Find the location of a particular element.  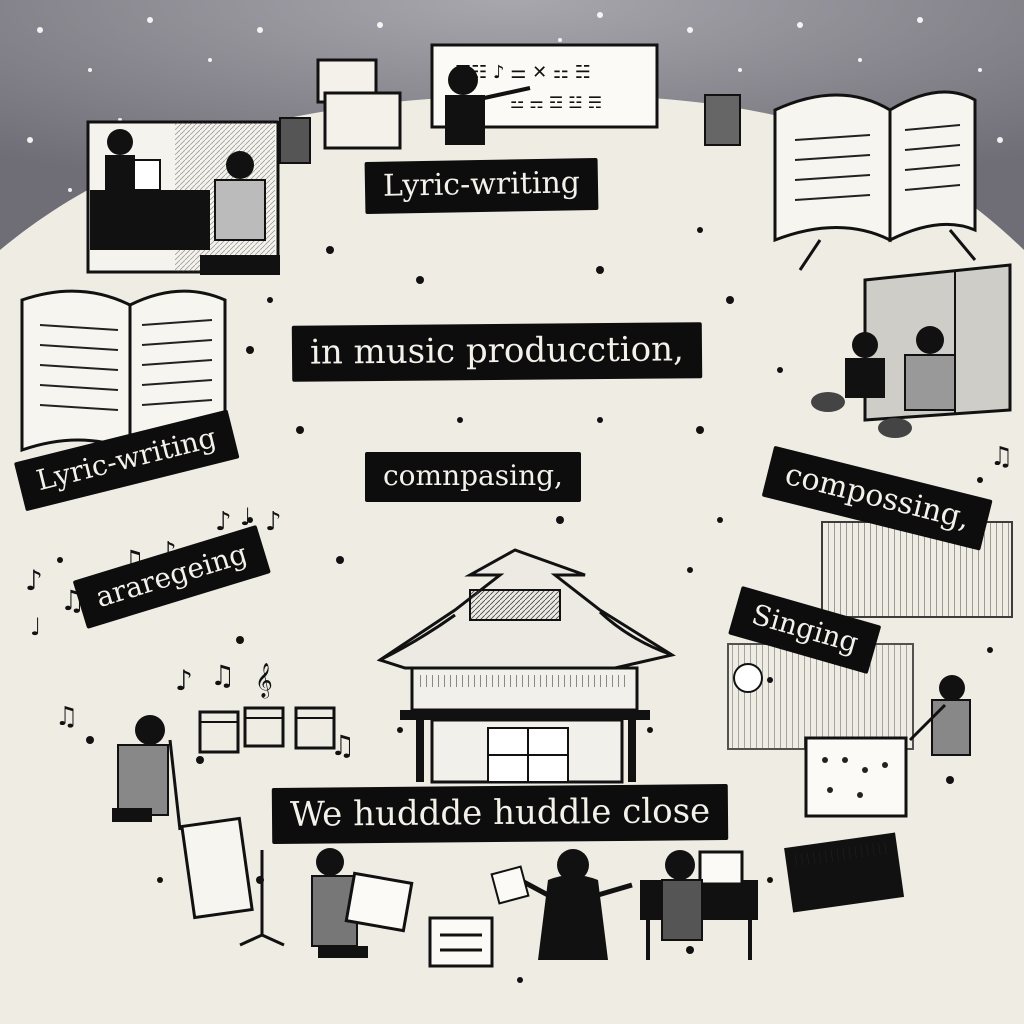

composing-banner-center: comnpasing, is located at coordinates (473, 477).